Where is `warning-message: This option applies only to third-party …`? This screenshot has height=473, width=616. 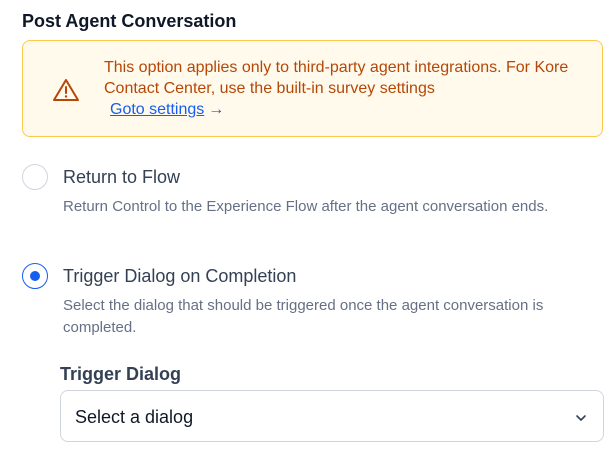
warning-message: This option applies only to third-party … is located at coordinates (336, 78).